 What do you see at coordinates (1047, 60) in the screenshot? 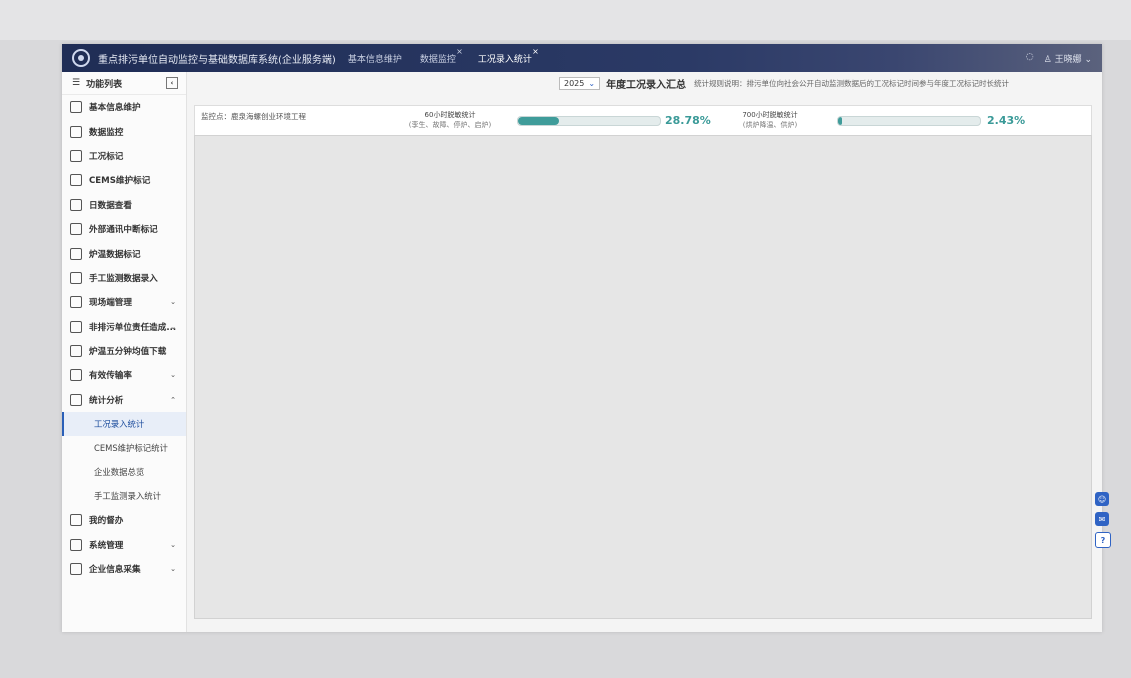
I see `user-icon: ♙` at bounding box center [1047, 60].